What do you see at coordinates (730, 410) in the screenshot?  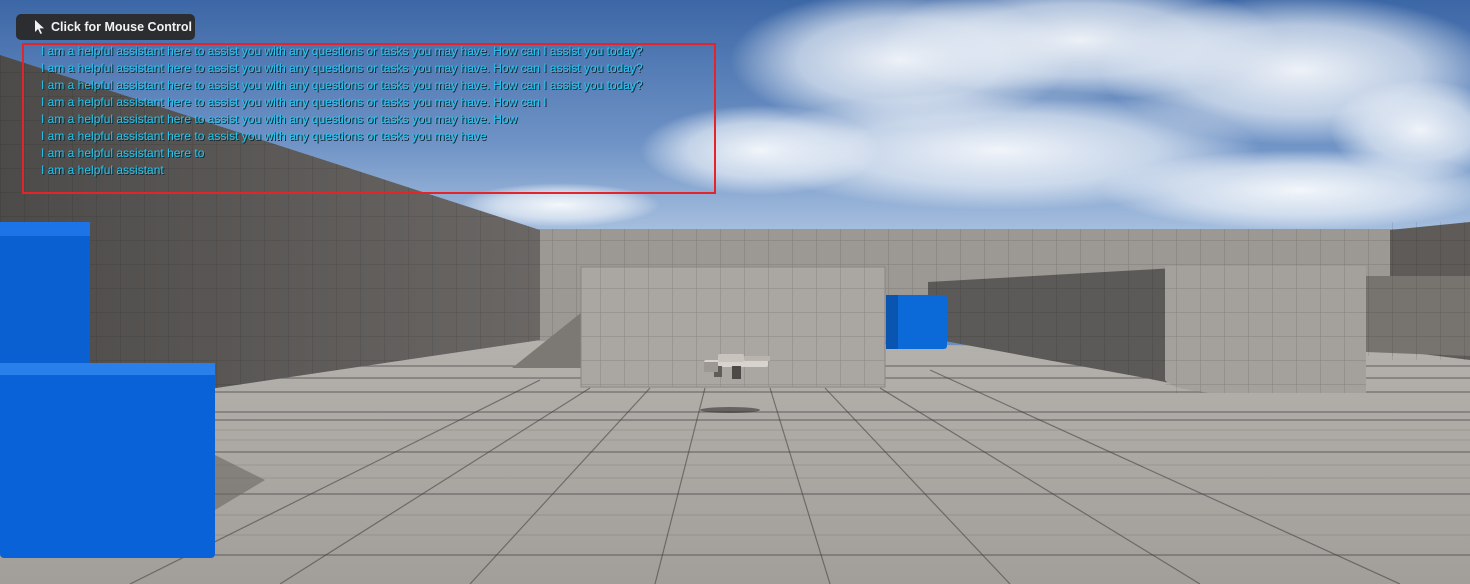 I see `rifle-shadow` at bounding box center [730, 410].